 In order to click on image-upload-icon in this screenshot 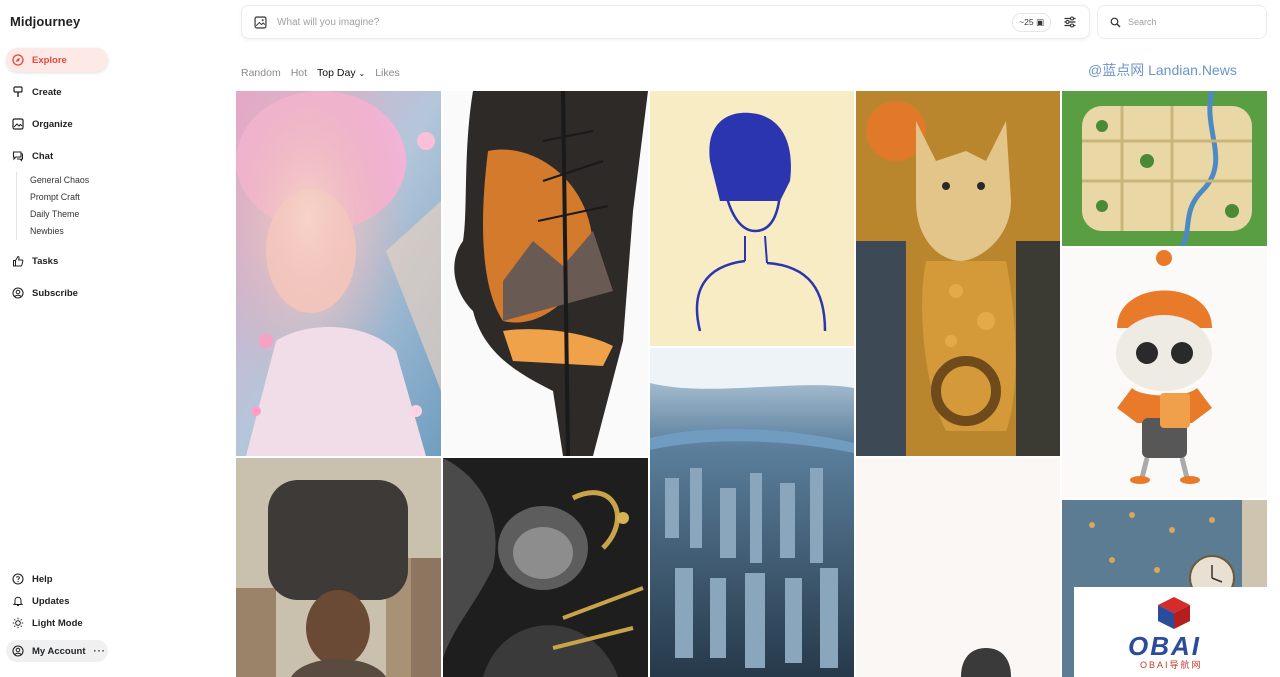, I will do `click(260, 22)`.